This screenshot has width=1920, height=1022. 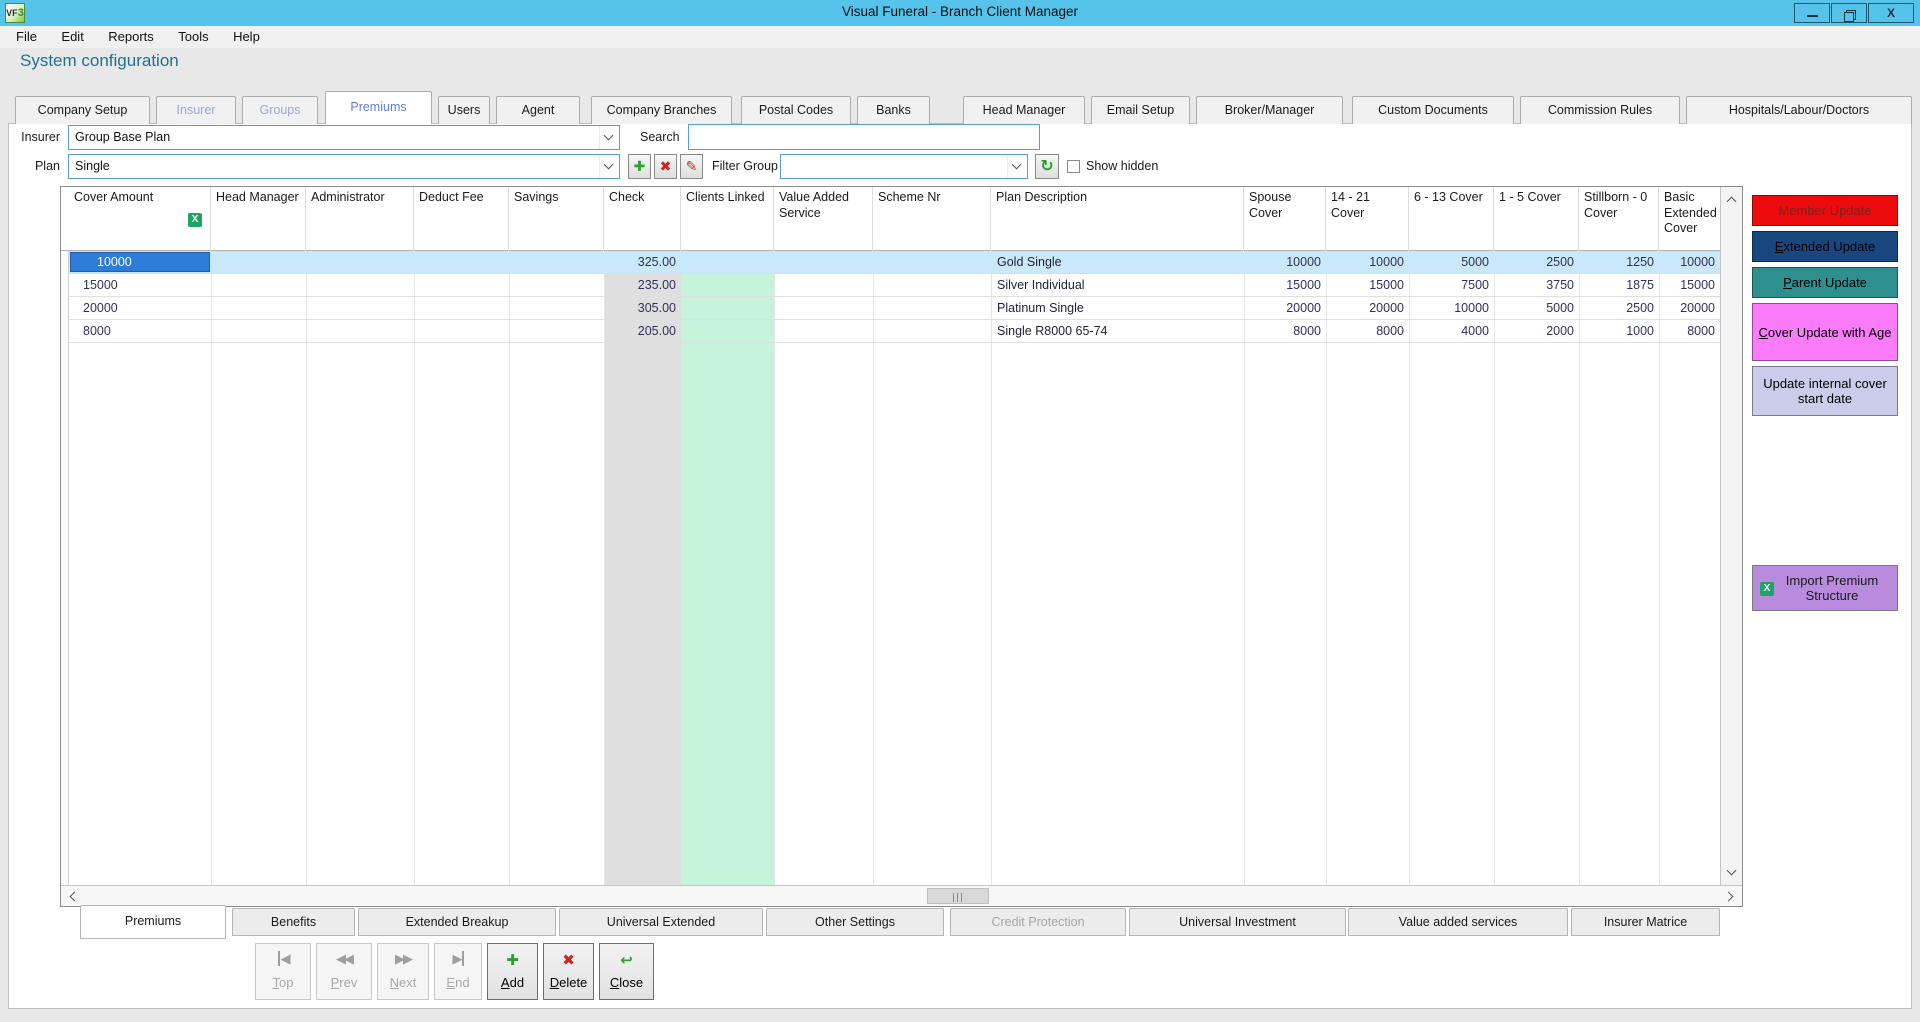 I want to click on selected-cell-cover-amount: 10000, so click(x=140, y=262).